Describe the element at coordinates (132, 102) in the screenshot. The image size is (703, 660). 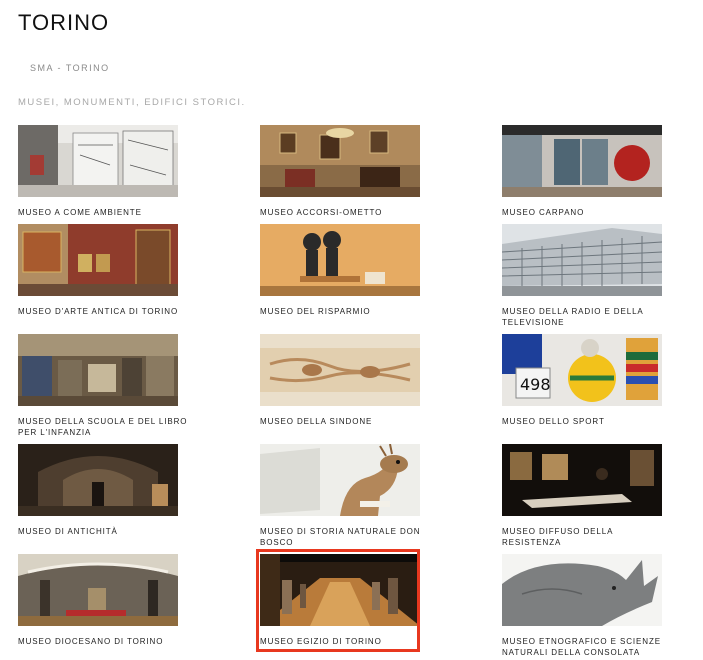
I see `page-subtitle: MUSEI, MONUMENTI, EDIFICI STORICI.` at that location.